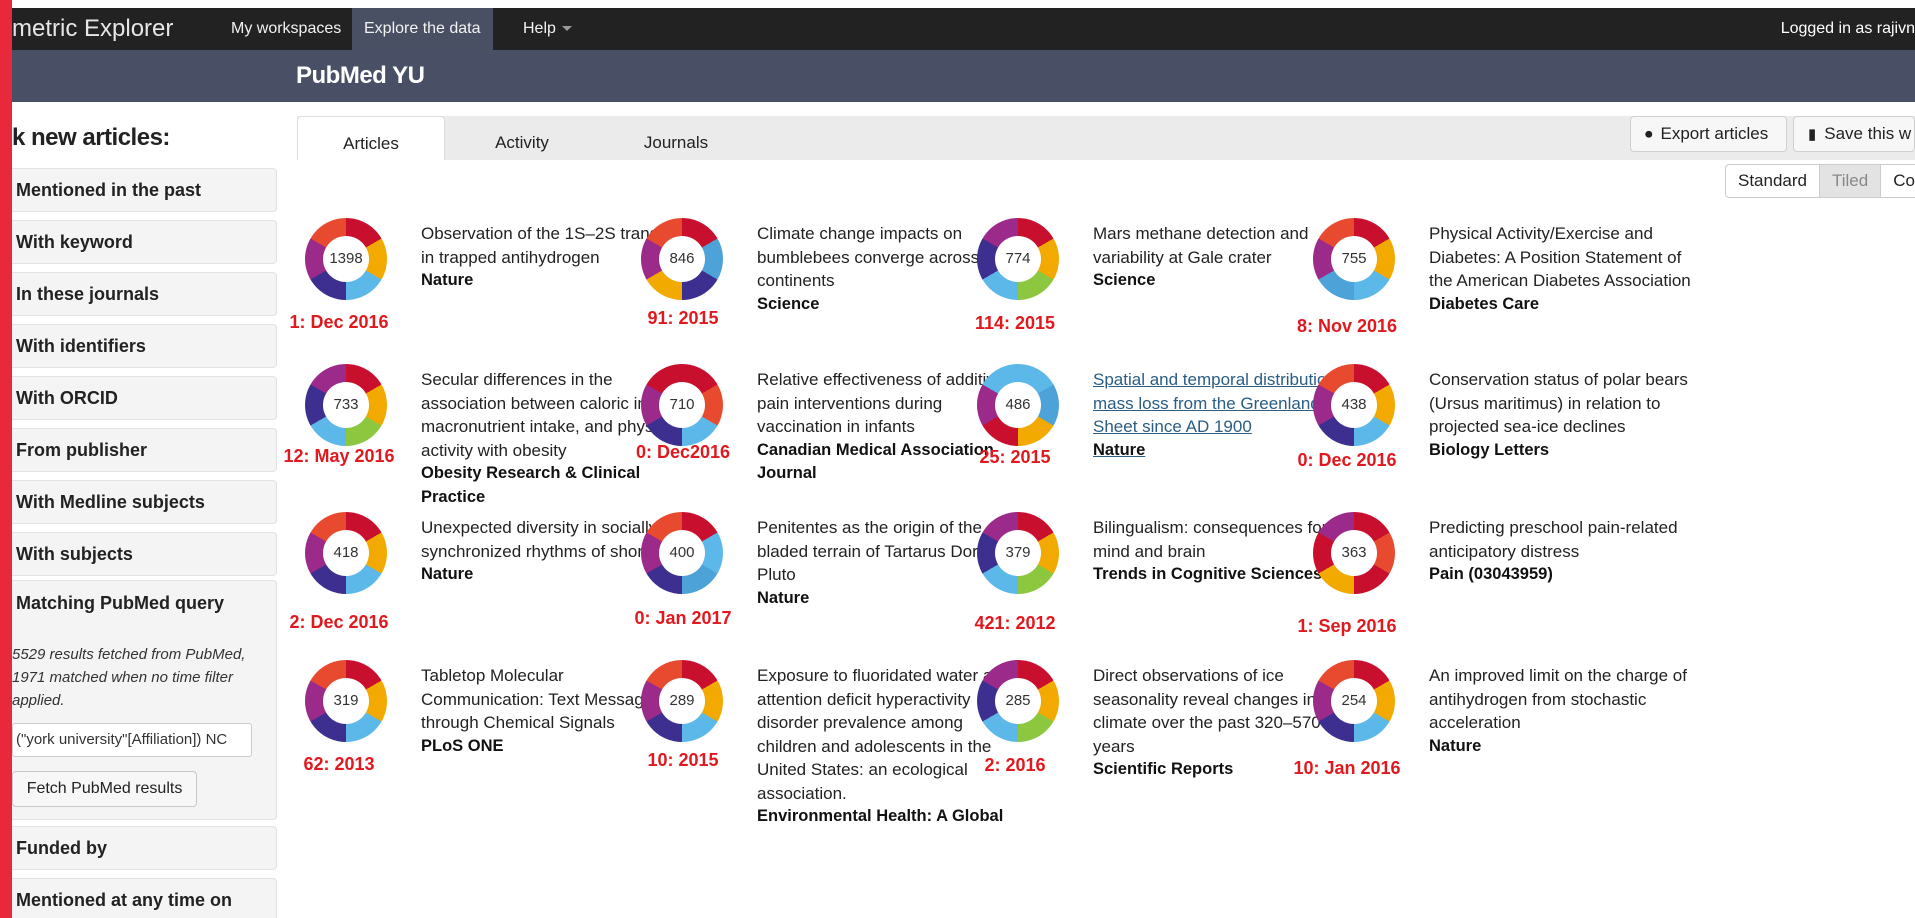 Image resolution: width=1915 pixels, height=918 pixels. I want to click on attention-score: 774, so click(1018, 259).